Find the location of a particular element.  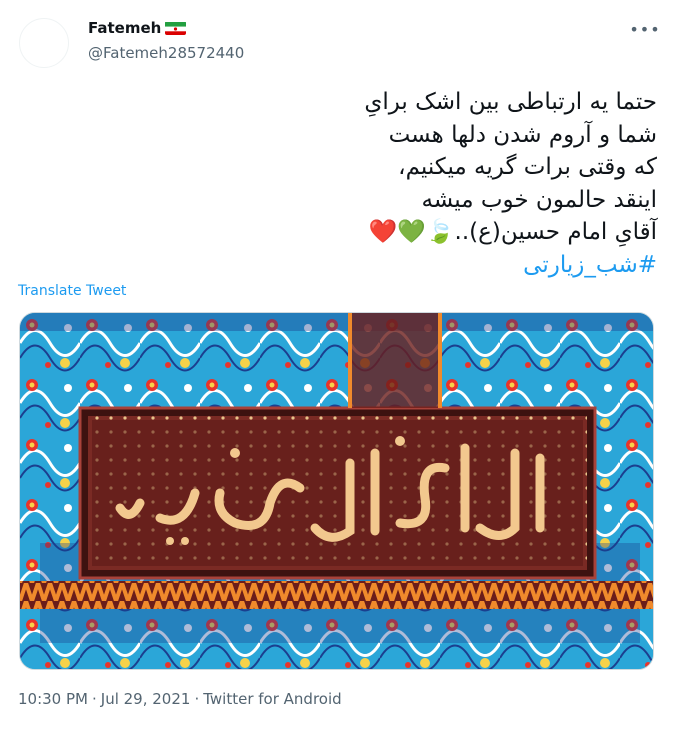

tweet-line: اینقد حالمون خوب میشه is located at coordinates (539, 199).